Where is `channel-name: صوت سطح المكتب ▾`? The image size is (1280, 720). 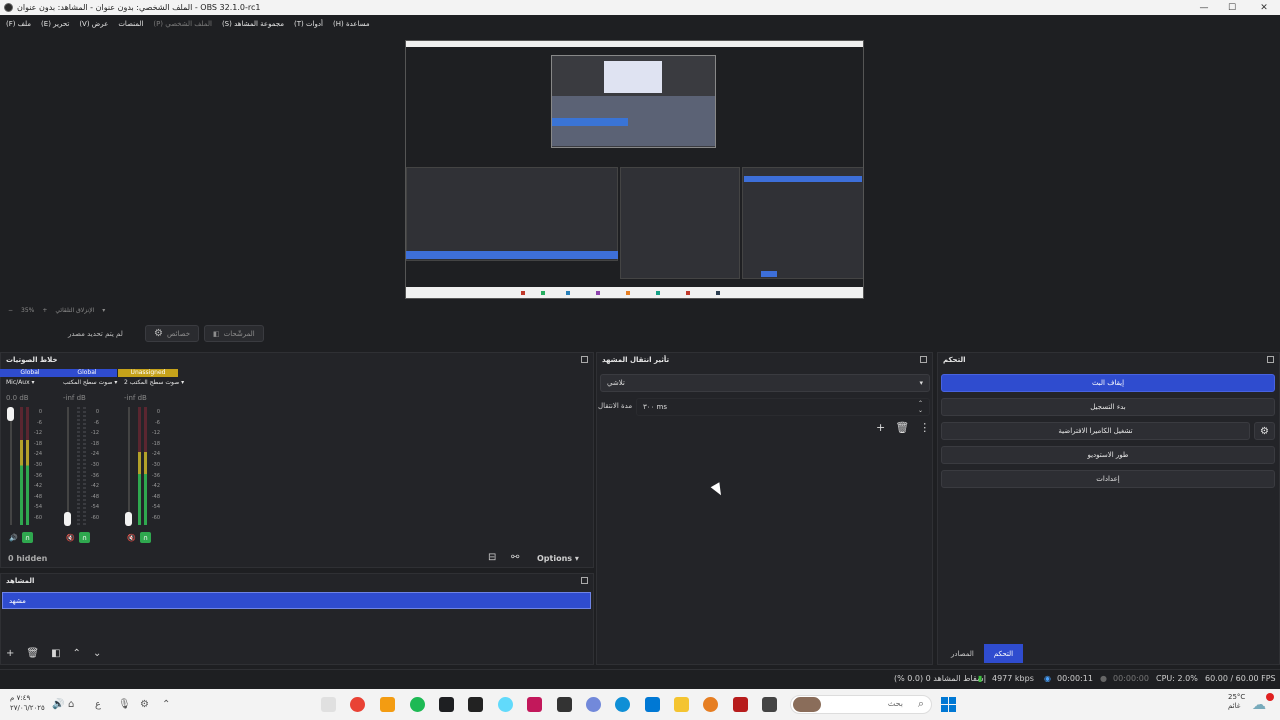 channel-name: صوت سطح المكتب ▾ is located at coordinates (87, 382).